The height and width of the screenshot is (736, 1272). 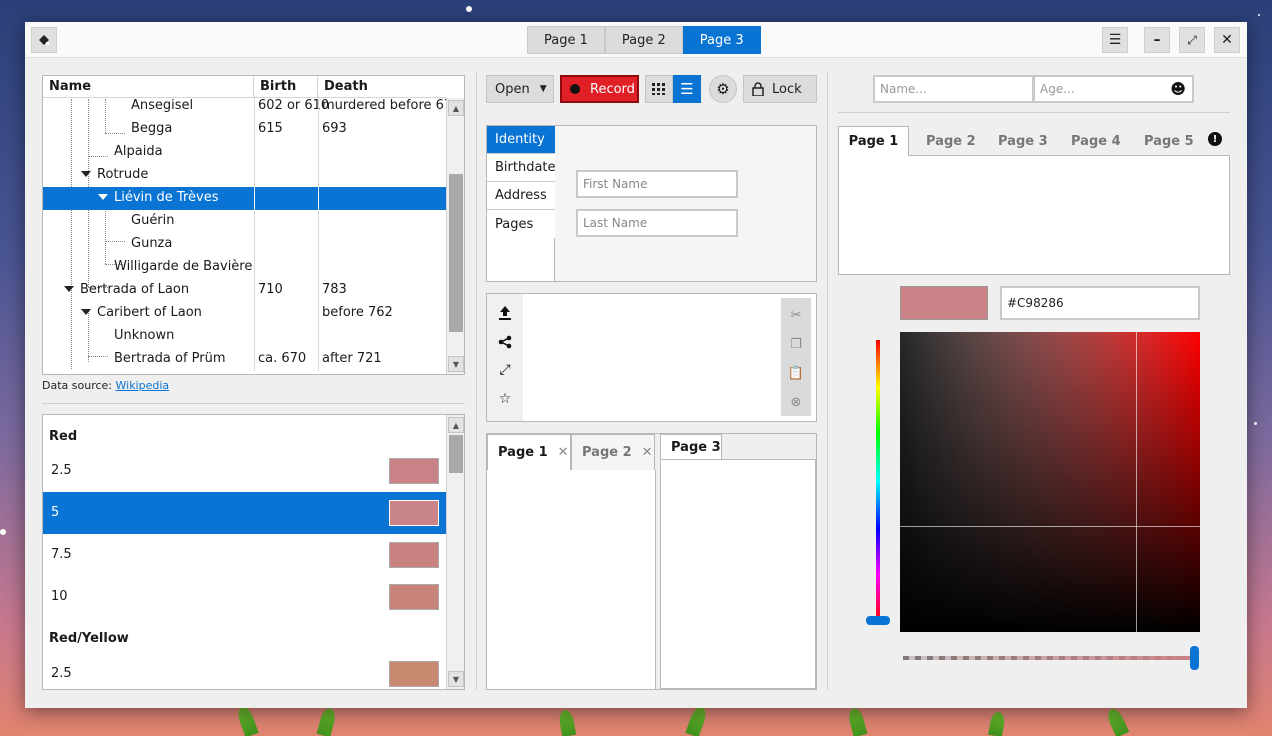 What do you see at coordinates (521, 168) in the screenshot?
I see `side-tab-birthdate: Birthdate` at bounding box center [521, 168].